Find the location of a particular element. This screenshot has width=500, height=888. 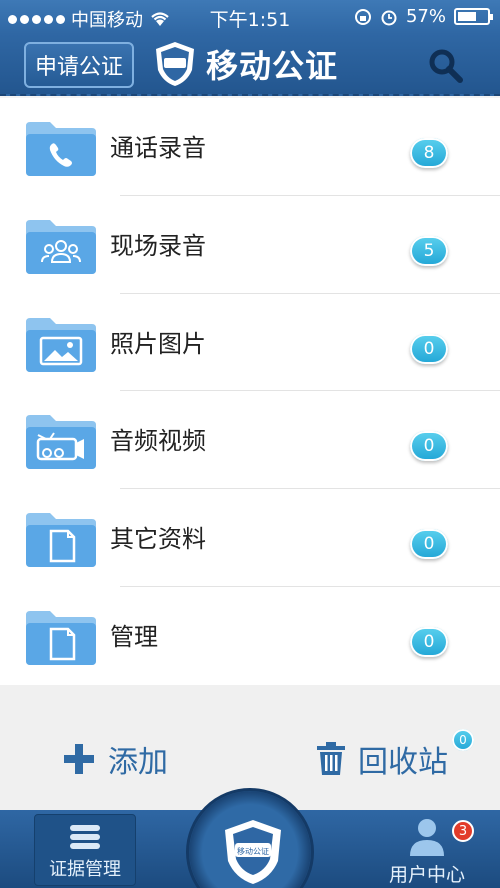

search-icon is located at coordinates (446, 66).